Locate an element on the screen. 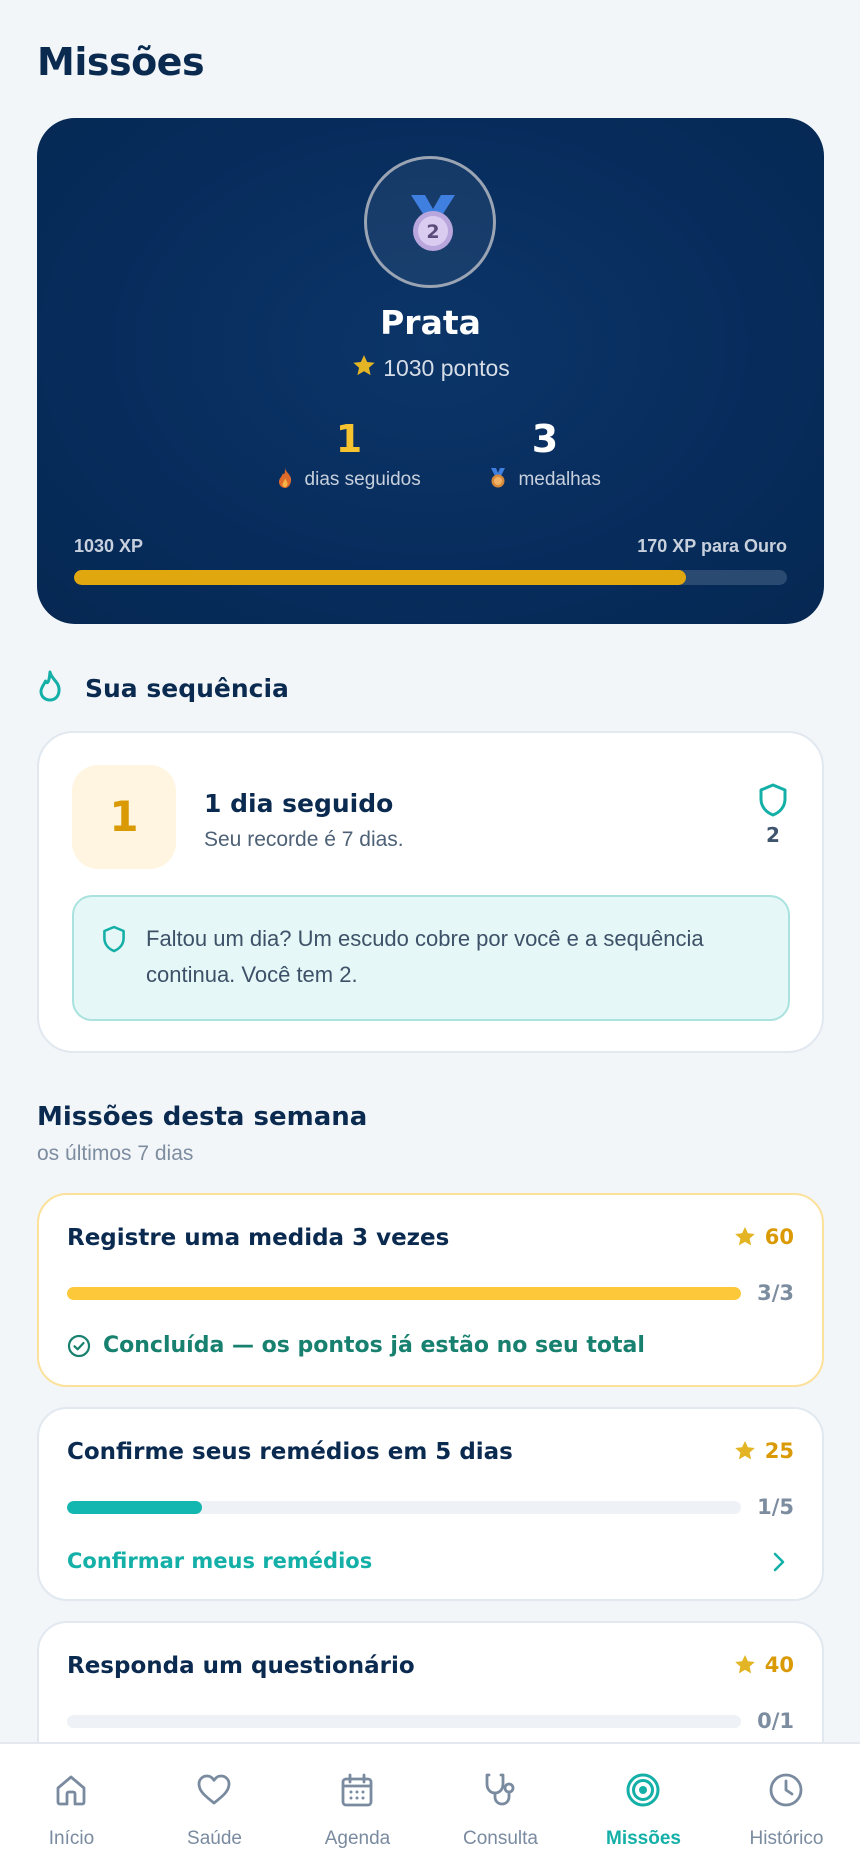  tab-inicio: Início is located at coordinates (71, 1804).